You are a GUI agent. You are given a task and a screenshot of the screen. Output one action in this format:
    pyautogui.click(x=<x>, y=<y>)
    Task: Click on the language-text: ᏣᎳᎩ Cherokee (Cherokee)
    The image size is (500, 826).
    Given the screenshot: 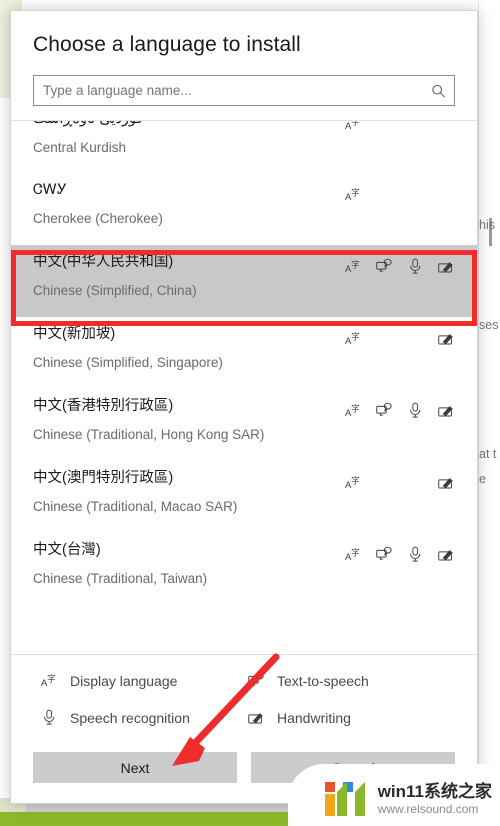 What is the action you would take?
    pyautogui.click(x=98, y=204)
    